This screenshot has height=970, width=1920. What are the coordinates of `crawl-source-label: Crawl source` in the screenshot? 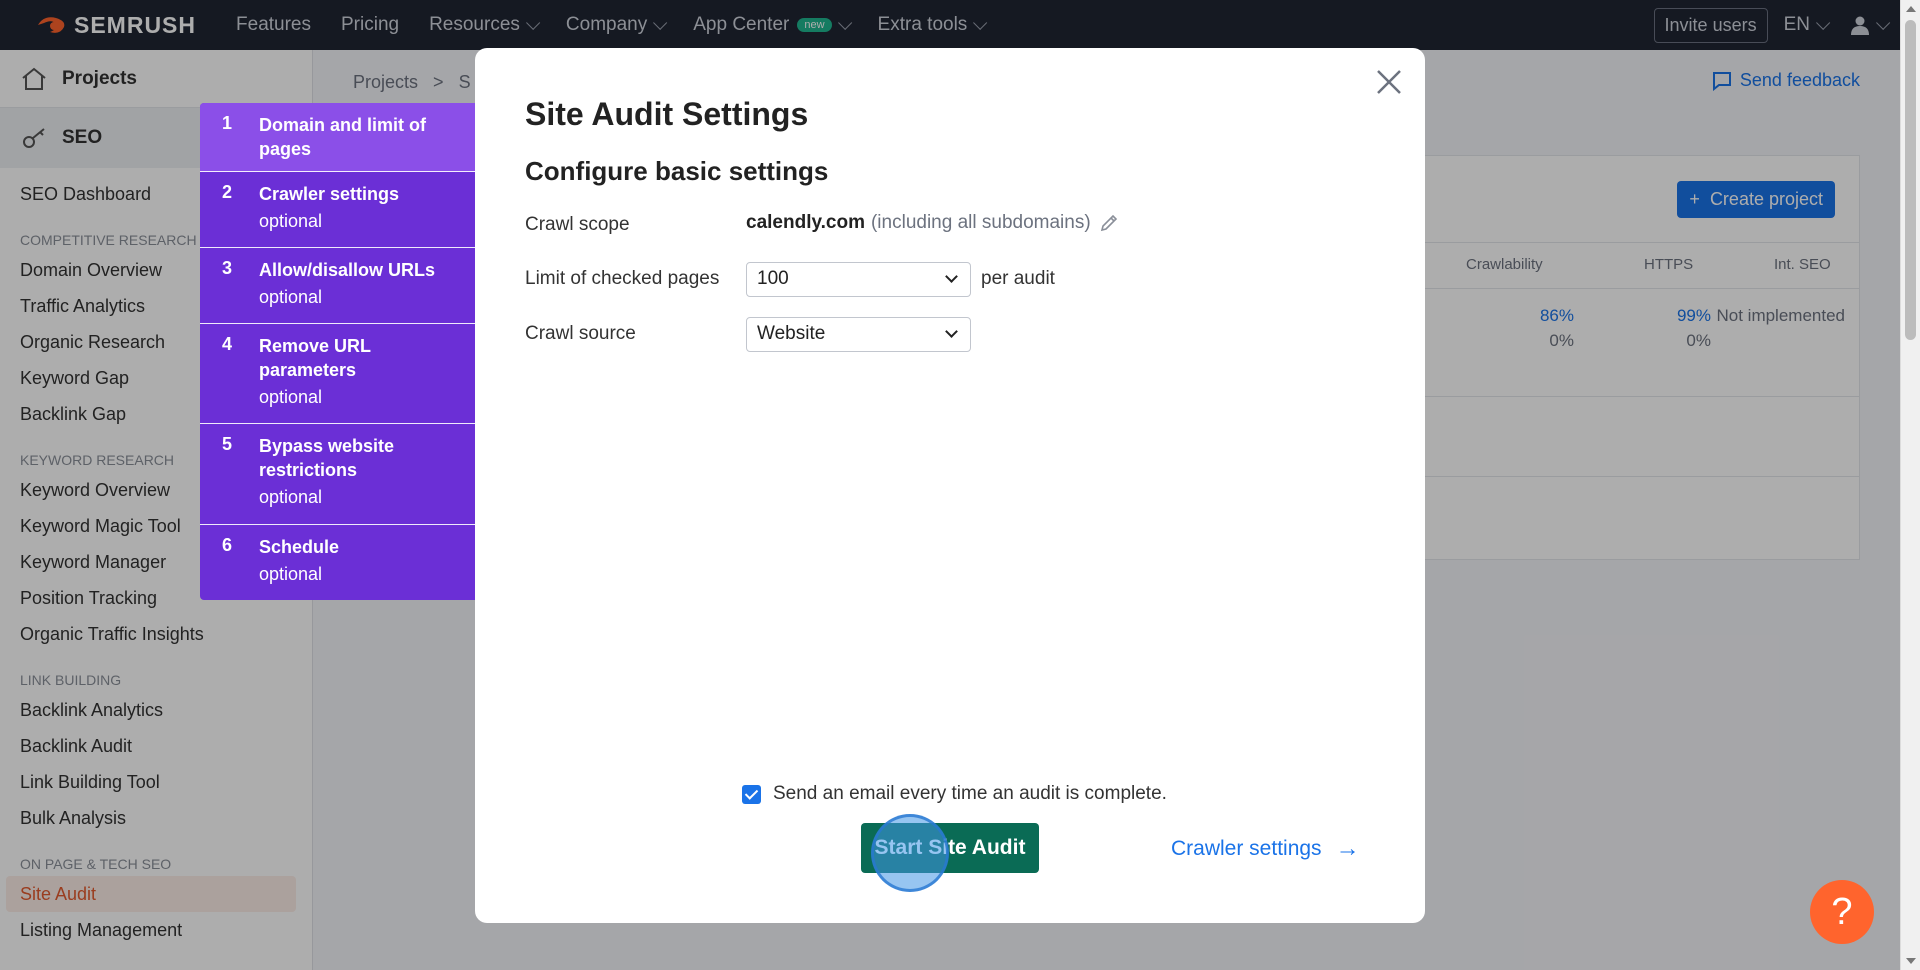 It's located at (580, 333).